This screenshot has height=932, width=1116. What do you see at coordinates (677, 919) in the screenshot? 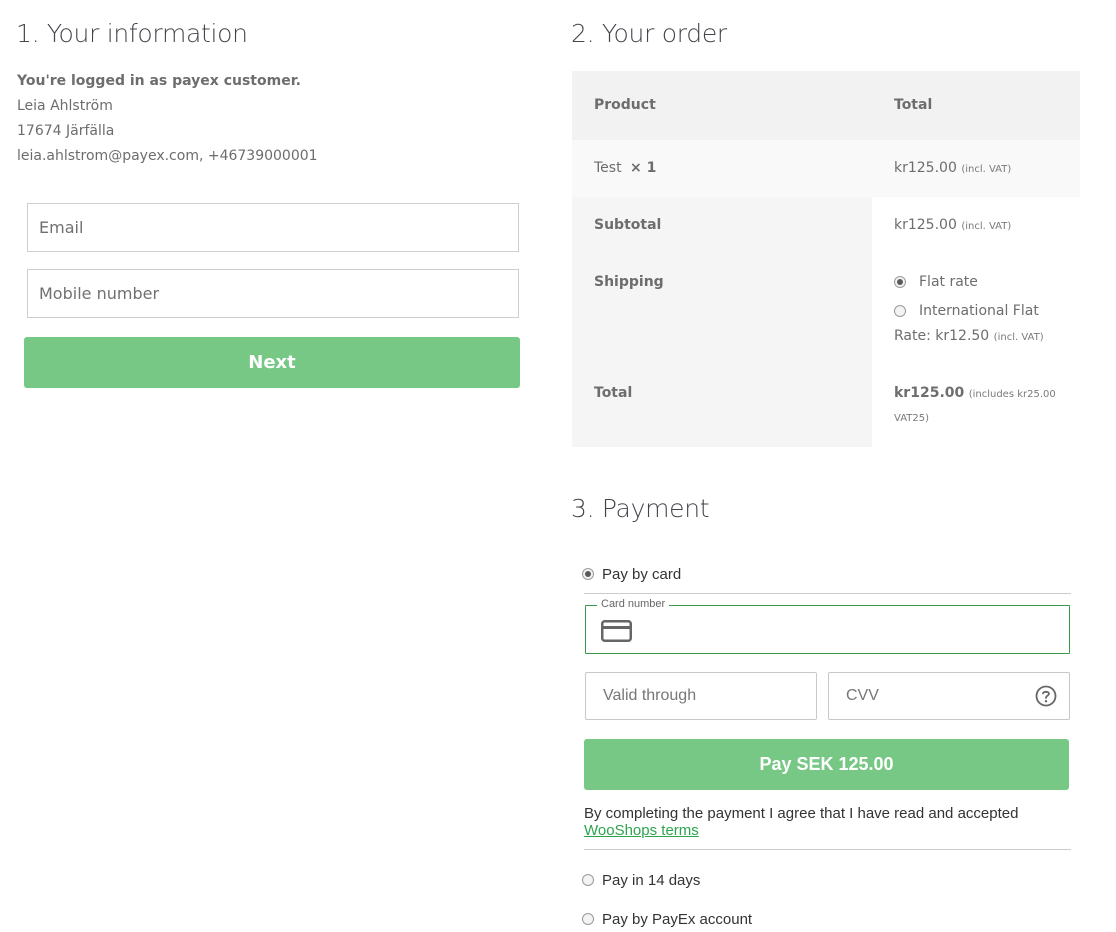
I see `pay-by-payex-label: Pay by PayEx account` at bounding box center [677, 919].